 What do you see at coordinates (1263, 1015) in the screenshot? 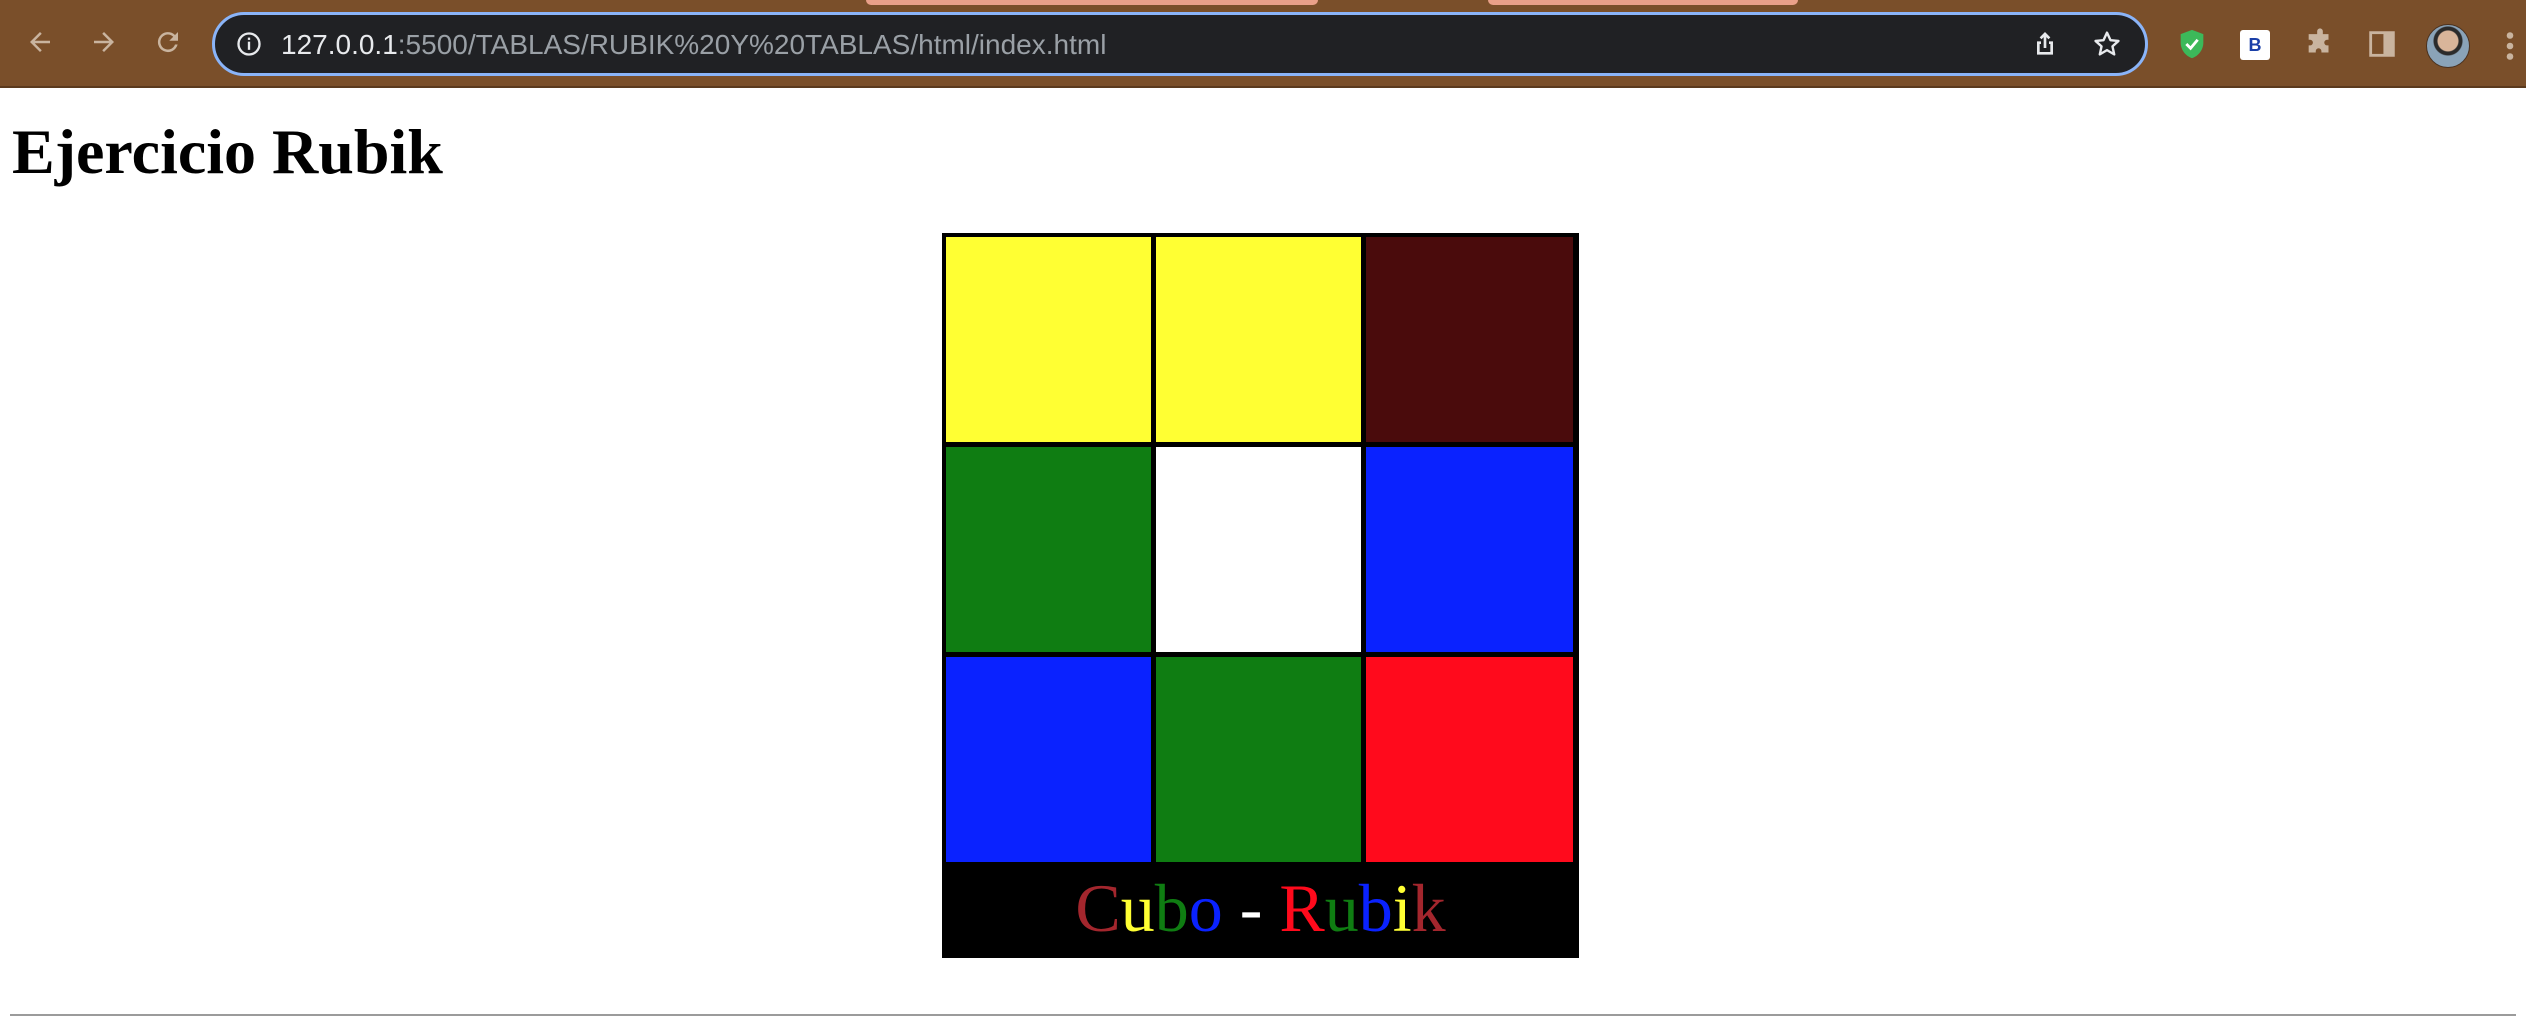
I see `horizontal-rule` at bounding box center [1263, 1015].